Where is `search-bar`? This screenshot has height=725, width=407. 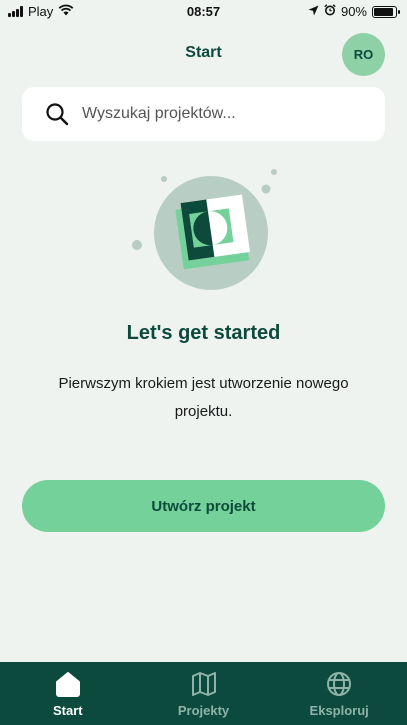
search-bar is located at coordinates (203, 114).